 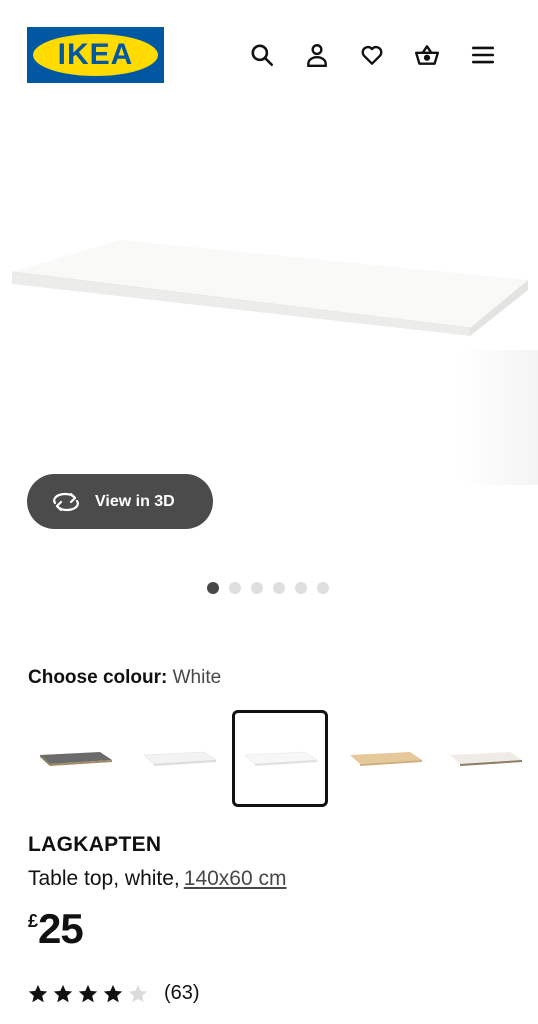 What do you see at coordinates (280, 758) in the screenshot?
I see `colour-swatch-white` at bounding box center [280, 758].